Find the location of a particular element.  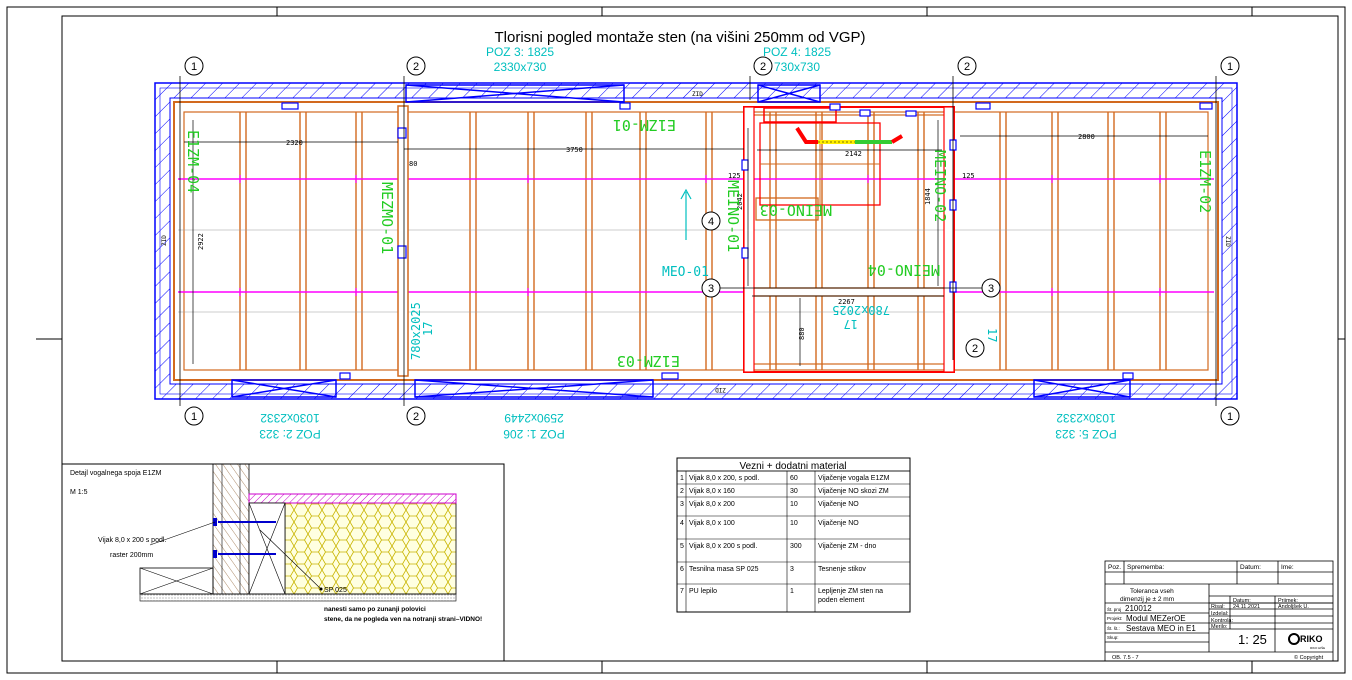

material-row-qty: 60 is located at coordinates (794, 478).